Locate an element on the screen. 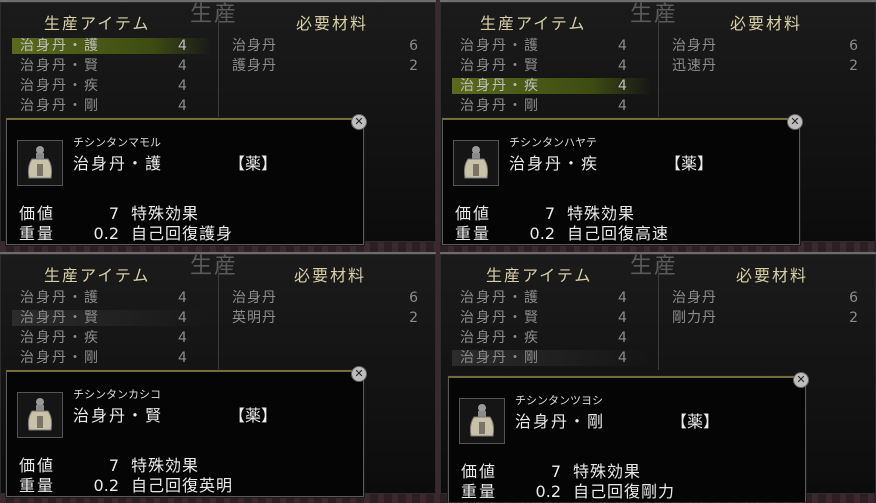 This screenshot has height=503, width=876. material-row: 英明丹 2 is located at coordinates (325, 318).